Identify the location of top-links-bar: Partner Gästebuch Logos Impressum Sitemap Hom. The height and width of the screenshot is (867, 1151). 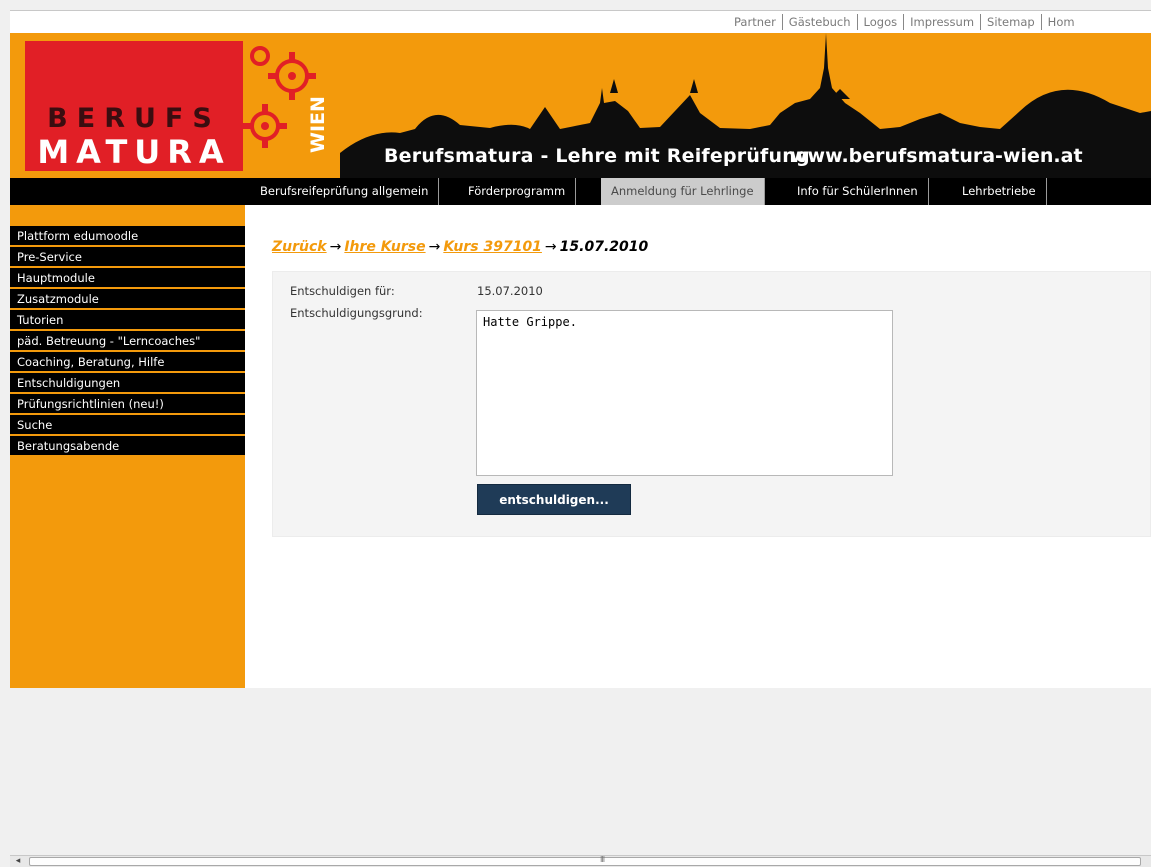
(580, 21).